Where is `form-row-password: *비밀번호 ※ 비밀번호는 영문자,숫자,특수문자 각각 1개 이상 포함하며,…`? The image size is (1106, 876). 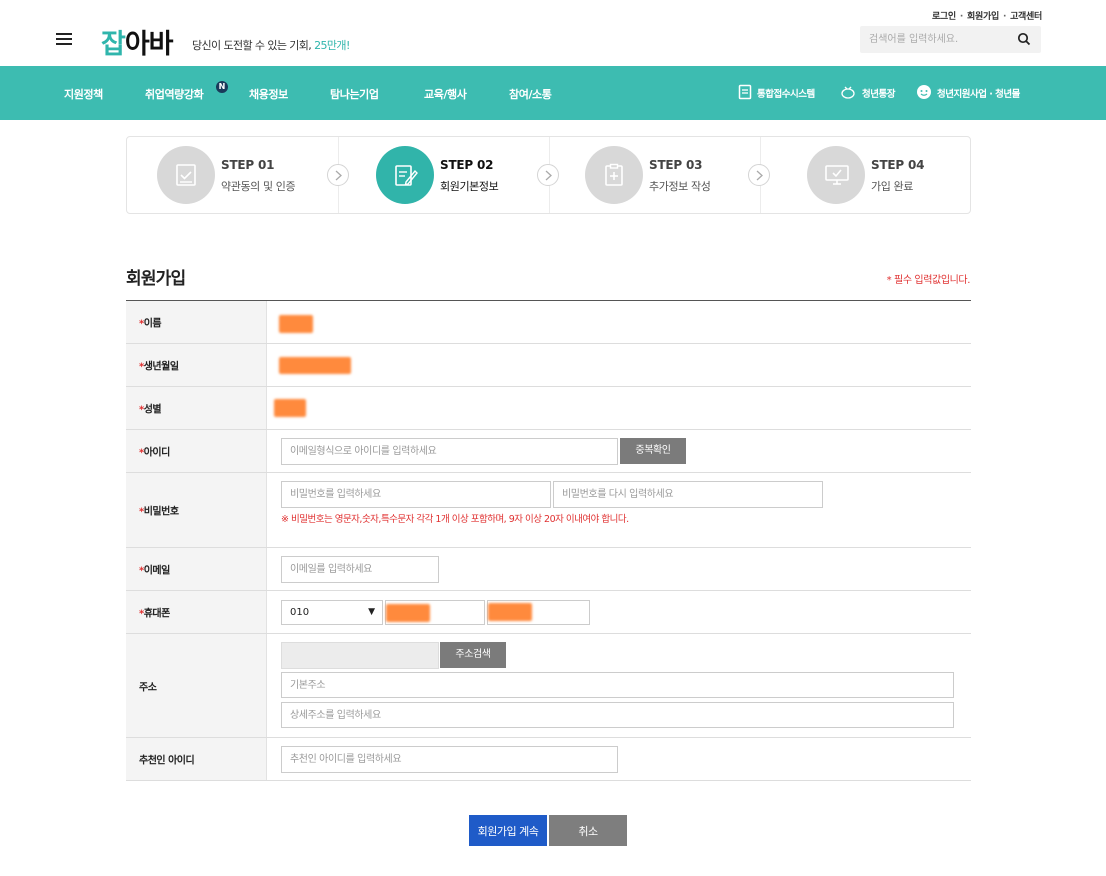
form-row-password: *비밀번호 ※ 비밀번호는 영문자,숫자,특수문자 각각 1개 이상 포함하며,… is located at coordinates (548, 510).